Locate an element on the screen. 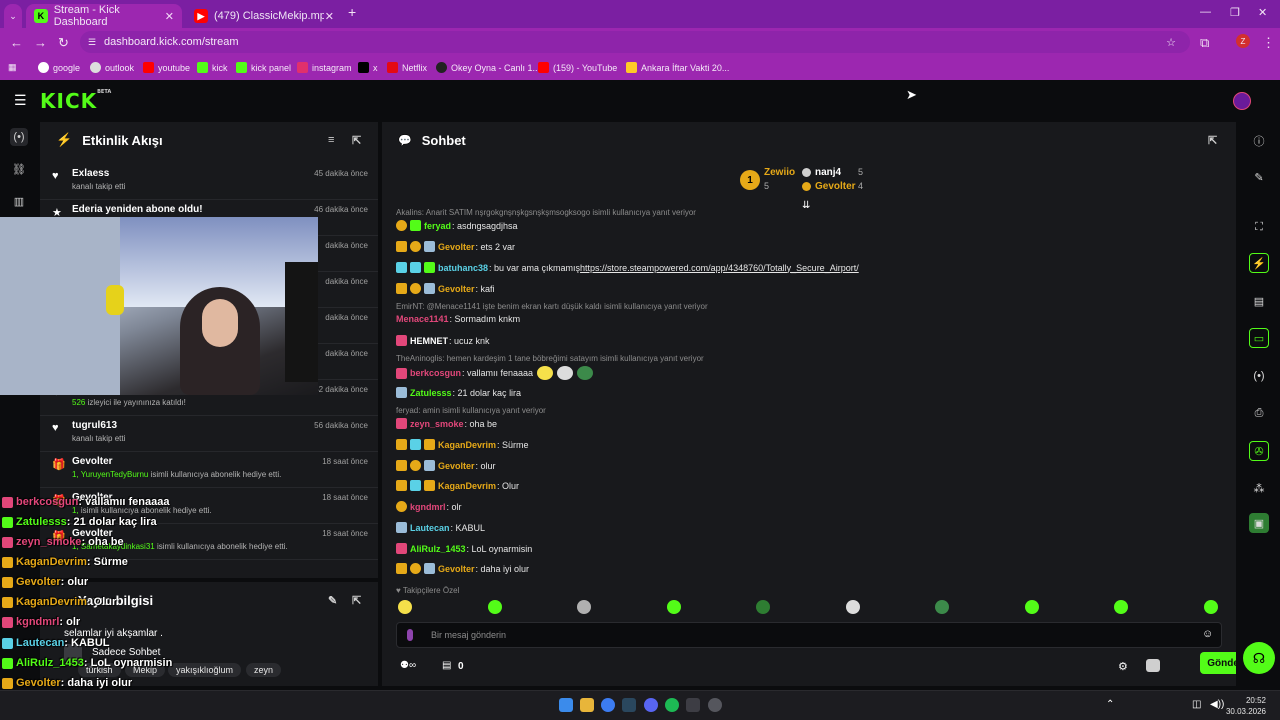  tab-search-button: ⌄ is located at coordinates (13, 16).